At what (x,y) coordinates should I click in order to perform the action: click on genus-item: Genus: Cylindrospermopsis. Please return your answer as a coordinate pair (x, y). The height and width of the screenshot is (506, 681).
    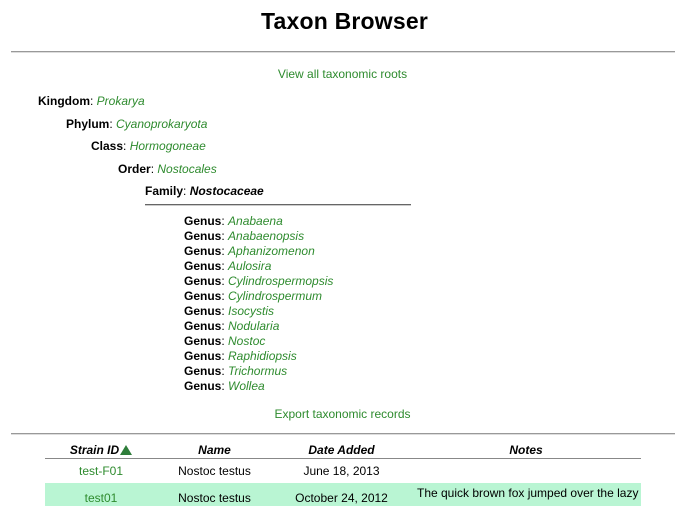
    Looking at the image, I should click on (259, 281).